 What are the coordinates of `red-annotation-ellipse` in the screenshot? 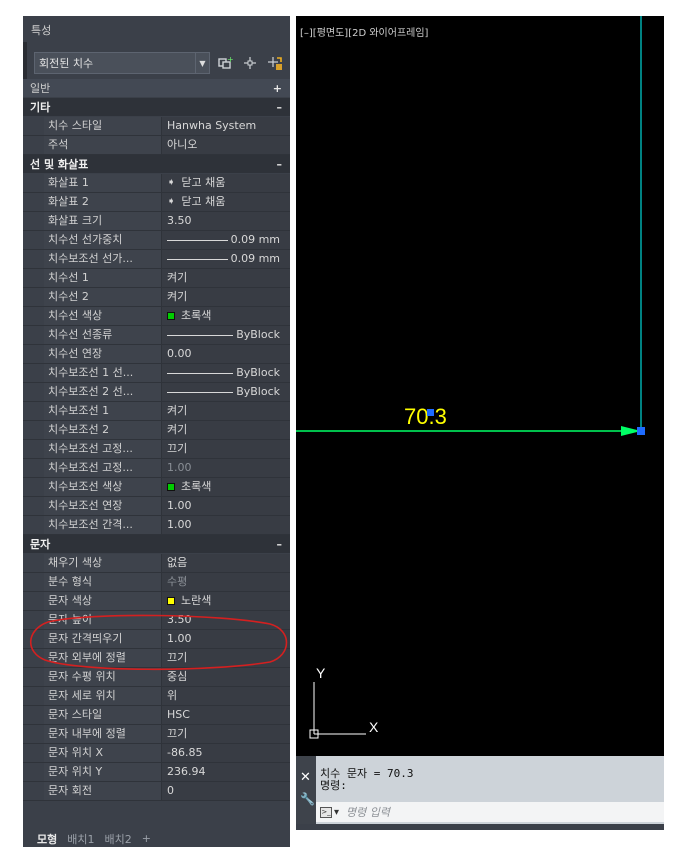 It's located at (158, 642).